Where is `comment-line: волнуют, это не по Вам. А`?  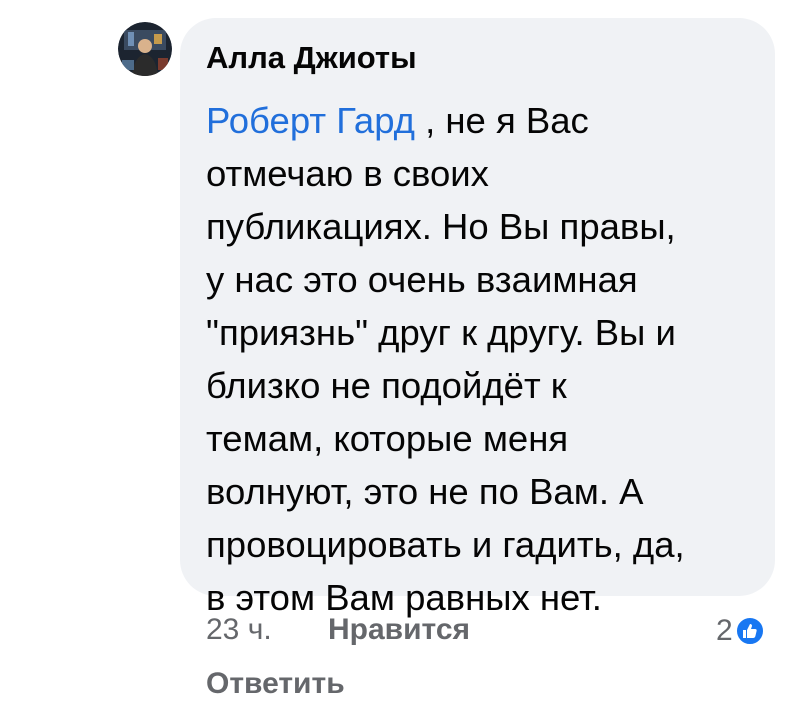 comment-line: волнуют, это не по Вам. А is located at coordinates (425, 491).